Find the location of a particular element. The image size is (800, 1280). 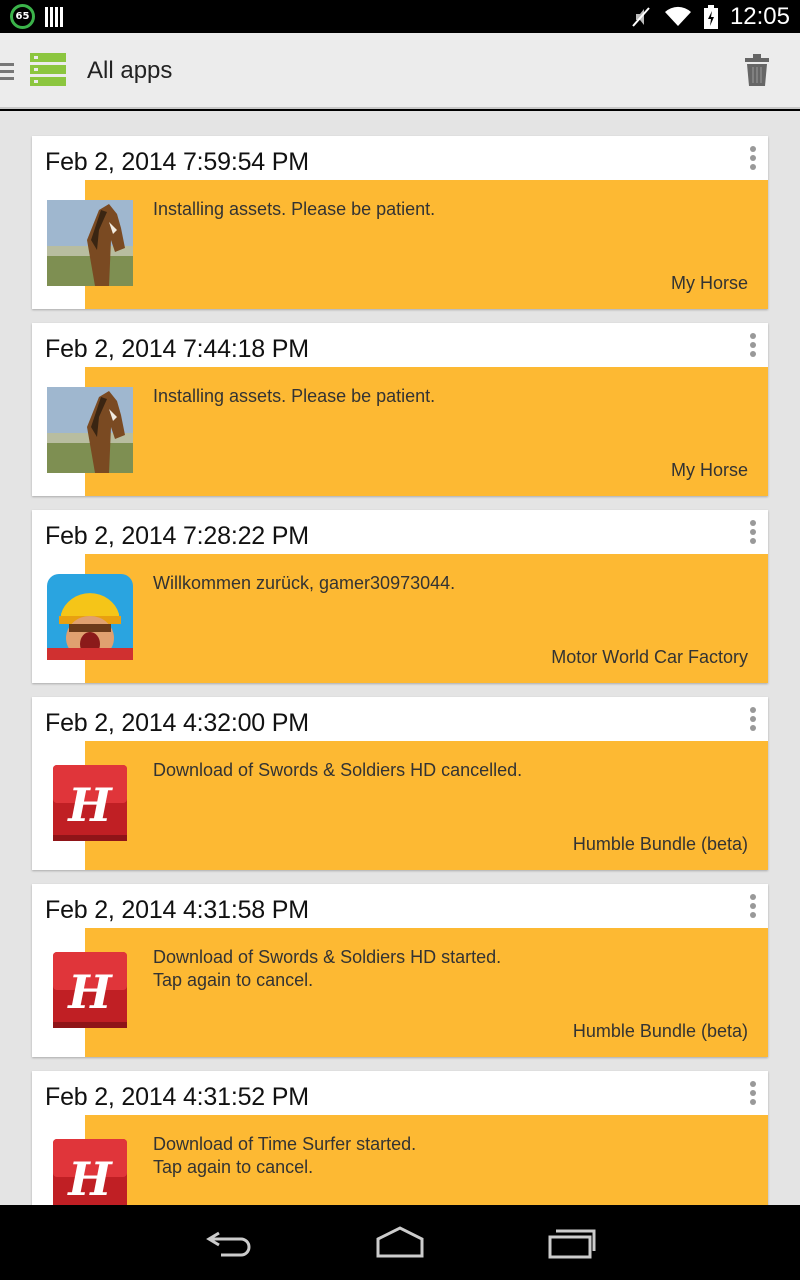

notification-time: Feb 2, 2014 4:32:00 PM is located at coordinates (177, 723).